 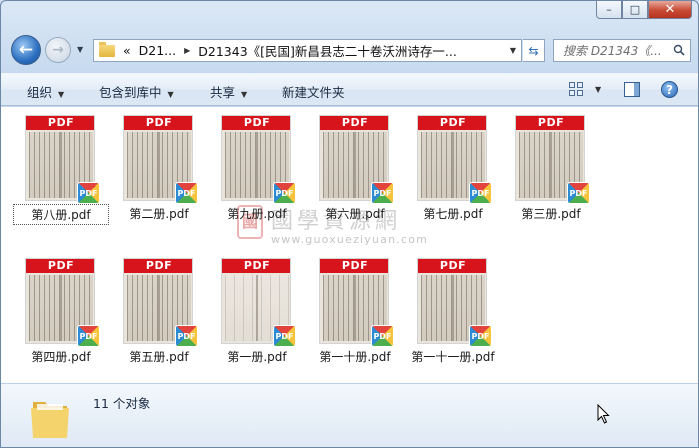 What do you see at coordinates (61, 214) in the screenshot?
I see `file-name: 第八册.pdf` at bounding box center [61, 214].